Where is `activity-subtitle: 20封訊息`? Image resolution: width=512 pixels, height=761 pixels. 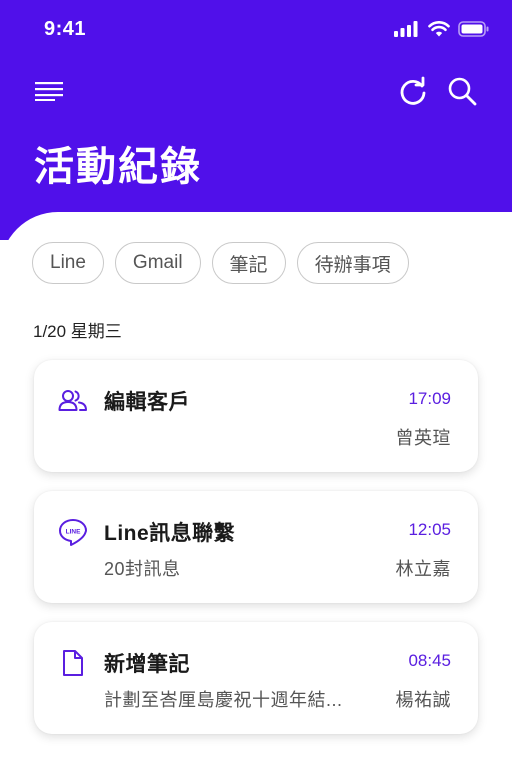 activity-subtitle: 20封訊息 is located at coordinates (142, 569).